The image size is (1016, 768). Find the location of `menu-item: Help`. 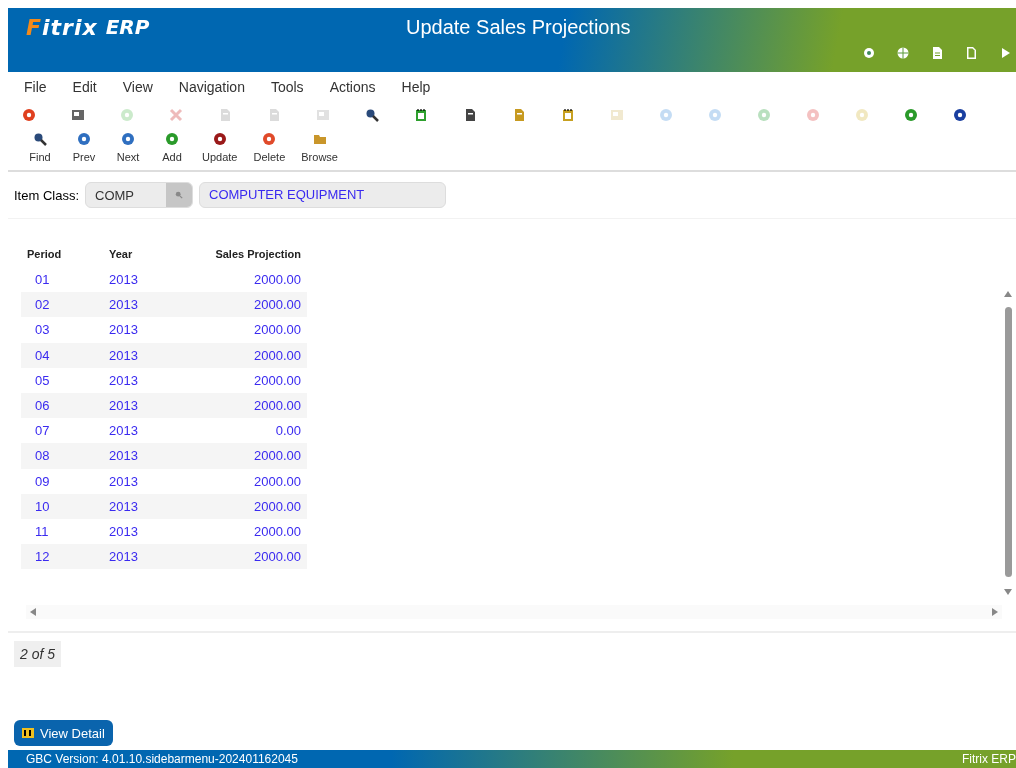

menu-item: Help is located at coordinates (416, 87).